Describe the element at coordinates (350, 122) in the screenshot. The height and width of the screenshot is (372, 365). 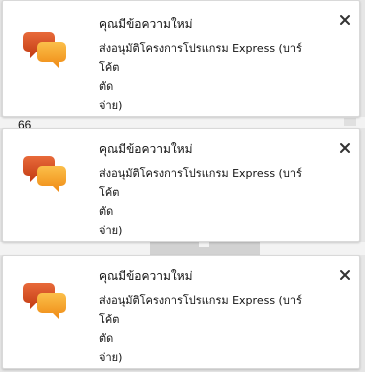
I see `background-mark` at that location.